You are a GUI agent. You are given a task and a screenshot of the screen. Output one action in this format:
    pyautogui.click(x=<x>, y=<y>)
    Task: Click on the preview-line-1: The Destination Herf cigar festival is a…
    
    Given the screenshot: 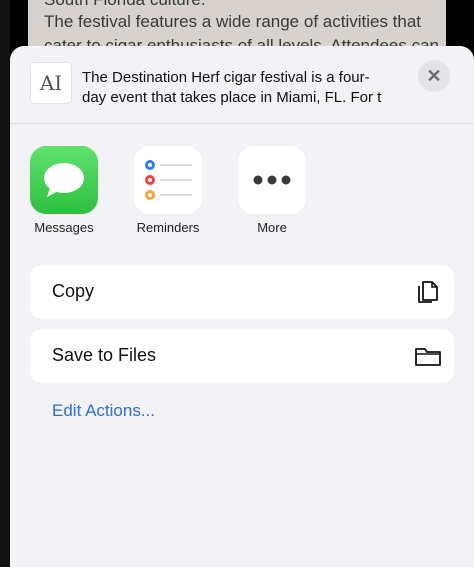 What is the action you would take?
    pyautogui.click(x=226, y=77)
    